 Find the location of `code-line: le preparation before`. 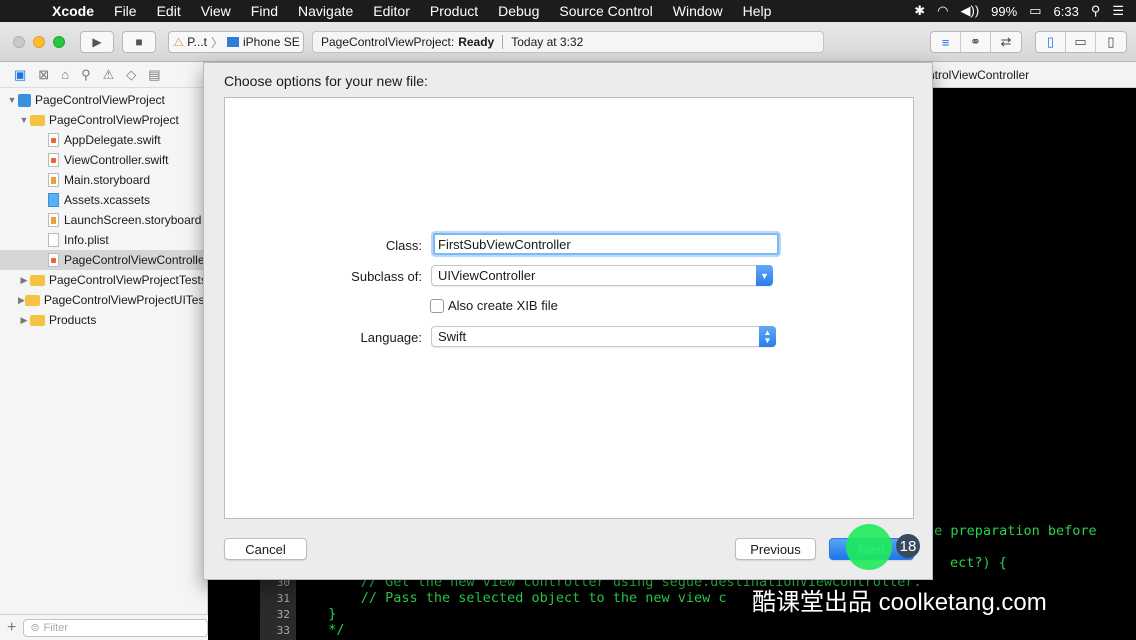

code-line: le preparation before is located at coordinates (1011, 531).